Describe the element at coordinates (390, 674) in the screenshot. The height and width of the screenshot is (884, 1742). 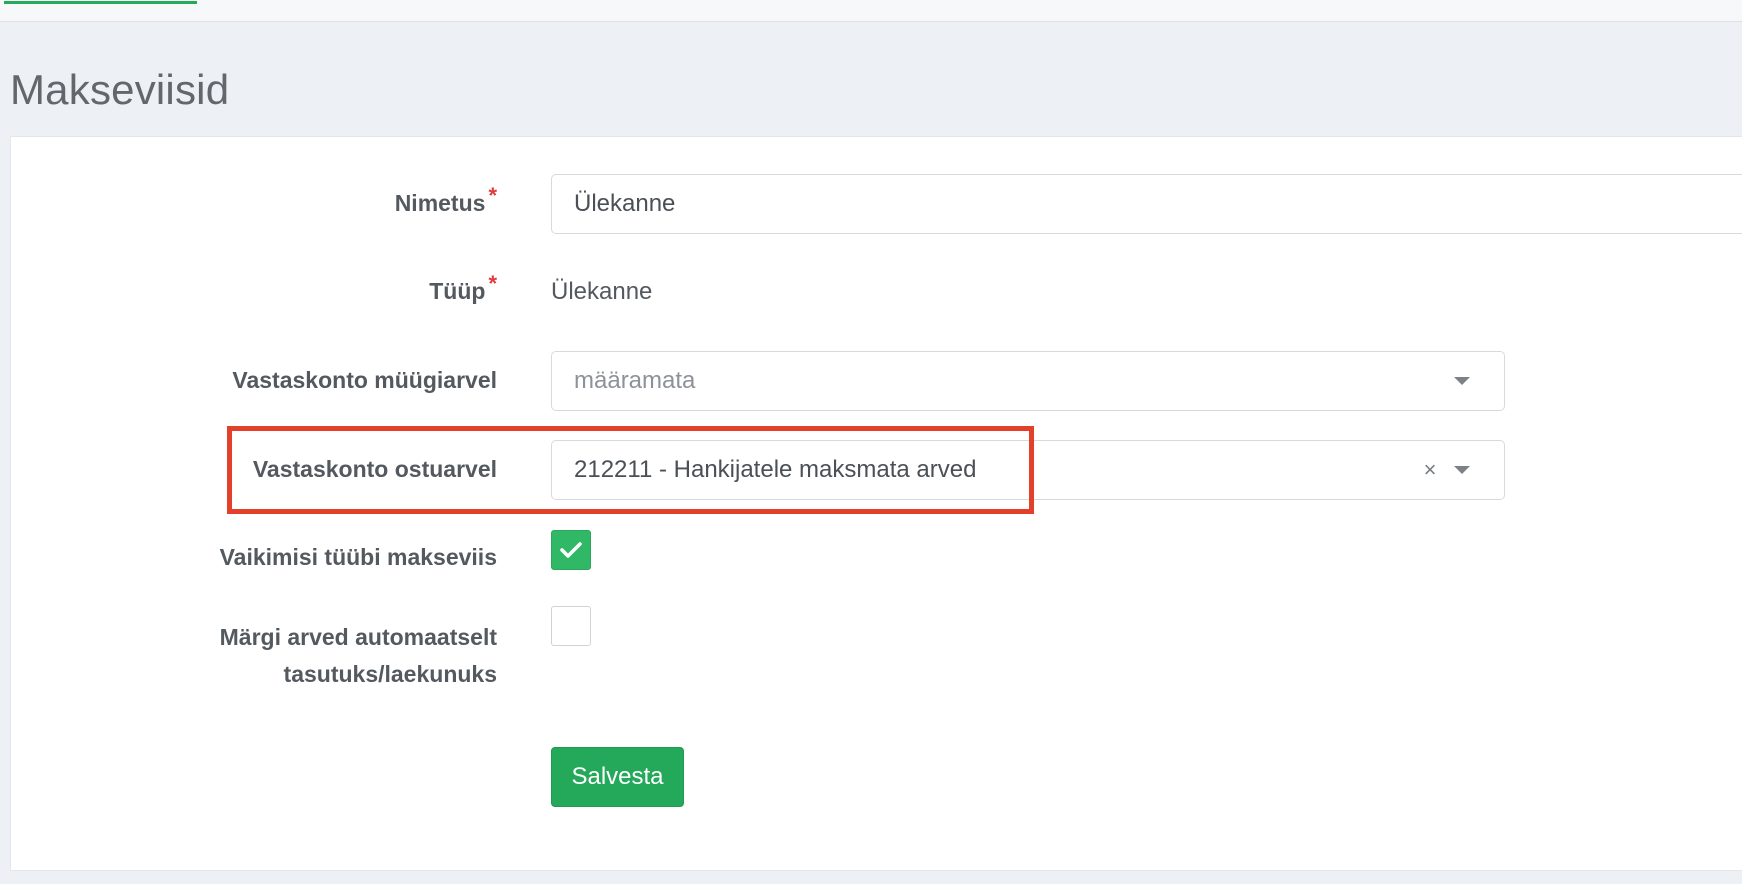
I see `auto-mark-paid-label-line2: tasutuks/laekunuks` at that location.